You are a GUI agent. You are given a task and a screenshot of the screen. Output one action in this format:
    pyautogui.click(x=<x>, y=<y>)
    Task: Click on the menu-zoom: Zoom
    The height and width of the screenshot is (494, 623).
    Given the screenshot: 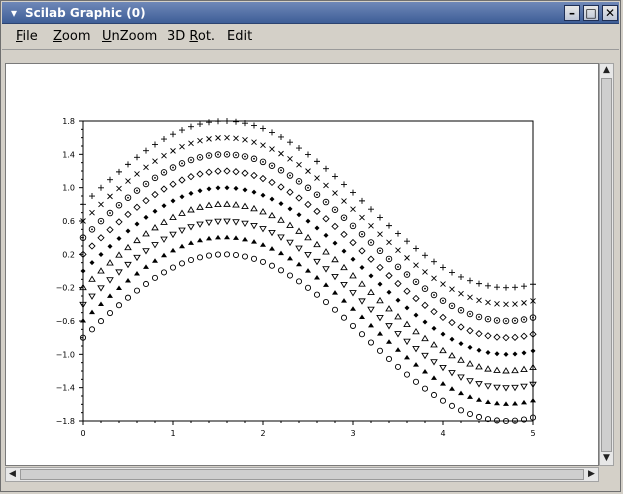 What is the action you would take?
    pyautogui.click(x=71, y=37)
    